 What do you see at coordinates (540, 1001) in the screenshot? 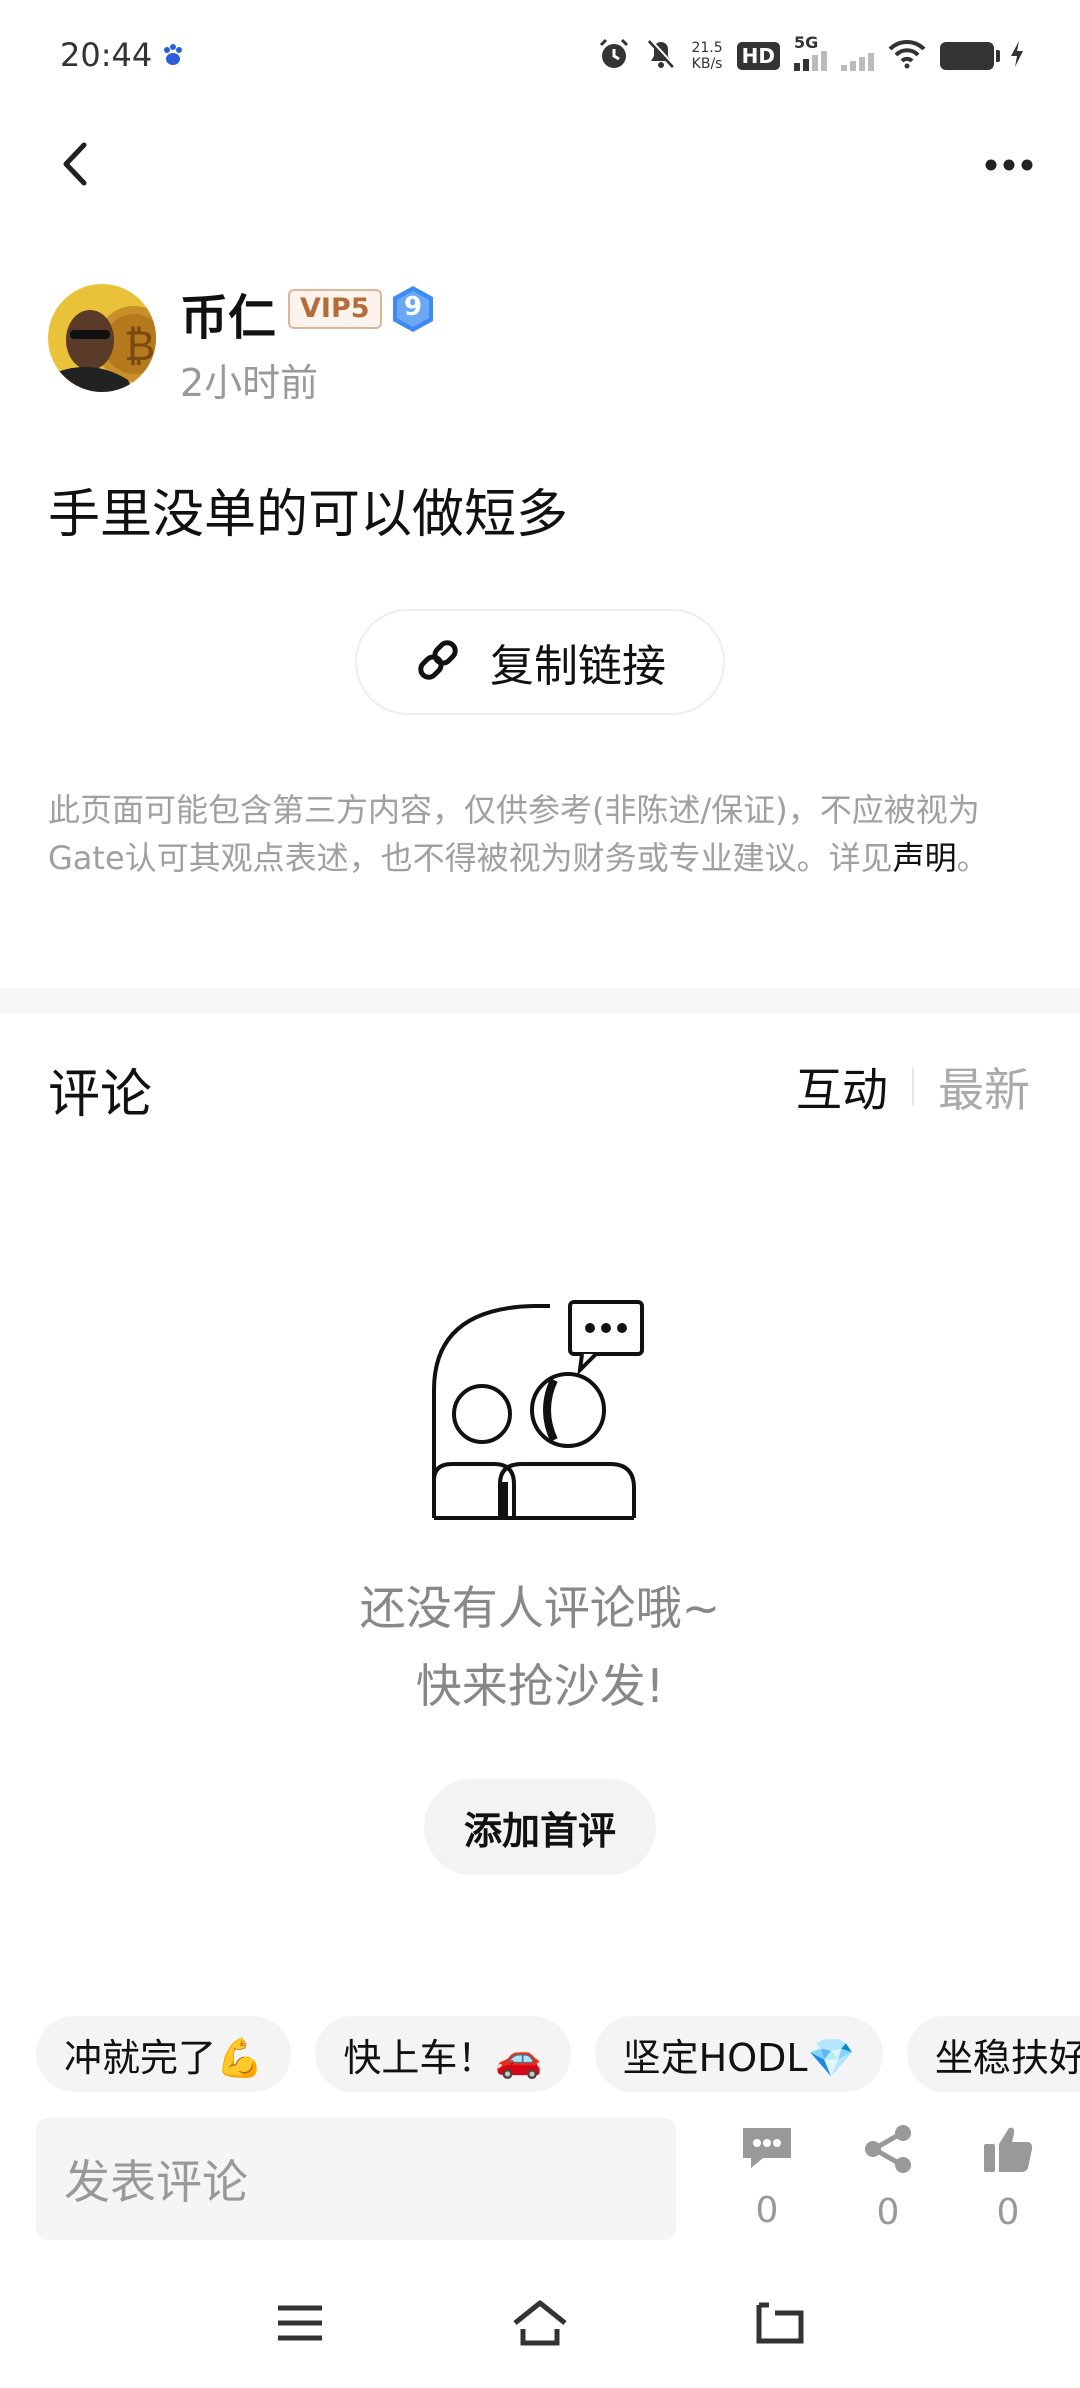
I see `section-divider` at bounding box center [540, 1001].